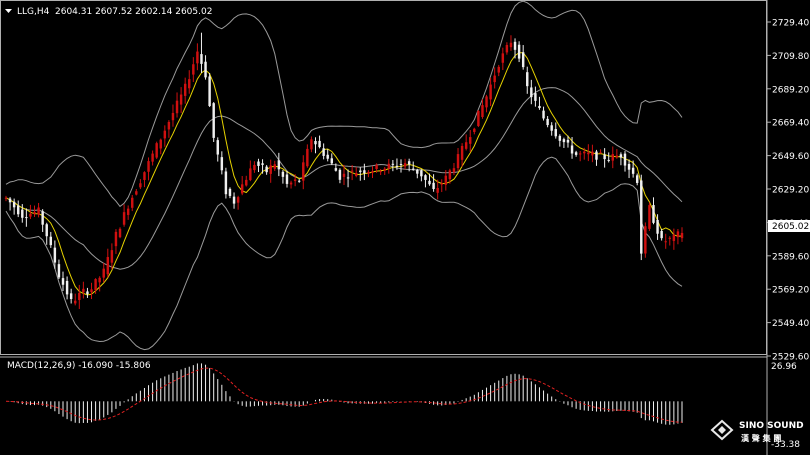 Image resolution: width=810 pixels, height=455 pixels. What do you see at coordinates (344, 394) in the screenshot?
I see `macd-indicator` at bounding box center [344, 394].